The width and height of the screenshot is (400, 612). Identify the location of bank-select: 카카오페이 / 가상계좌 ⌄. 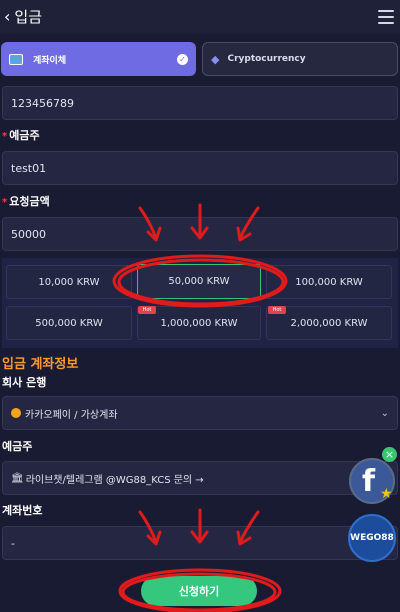
(200, 413).